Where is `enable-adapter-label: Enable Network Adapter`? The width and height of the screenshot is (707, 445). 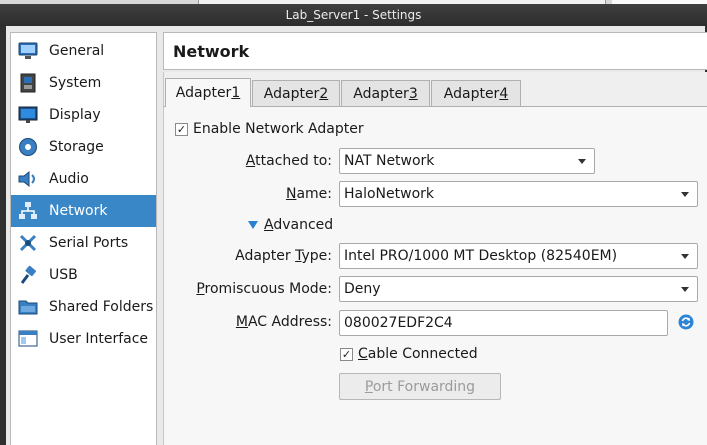 enable-adapter-label: Enable Network Adapter is located at coordinates (278, 129).